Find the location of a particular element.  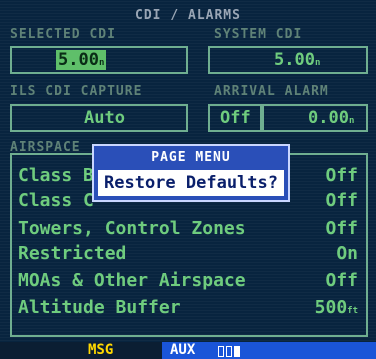

status-bar: MSG AUX is located at coordinates (188, 350).